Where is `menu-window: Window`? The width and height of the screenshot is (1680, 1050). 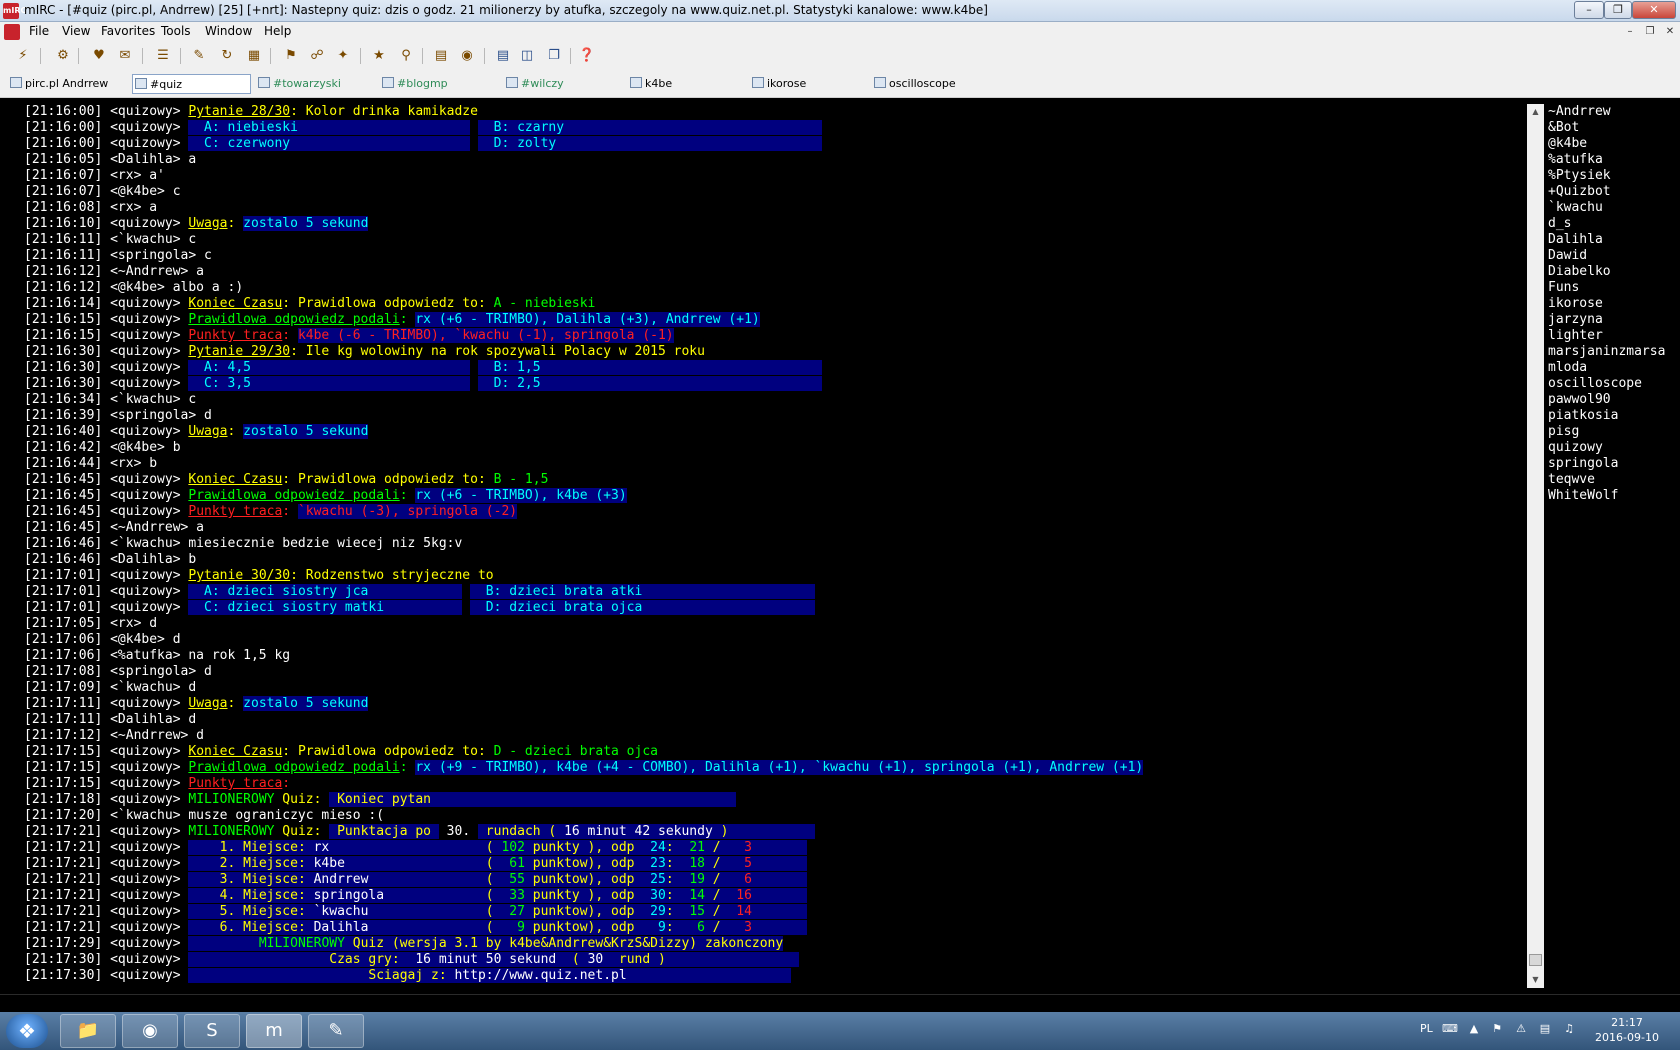
menu-window: Window is located at coordinates (228, 31).